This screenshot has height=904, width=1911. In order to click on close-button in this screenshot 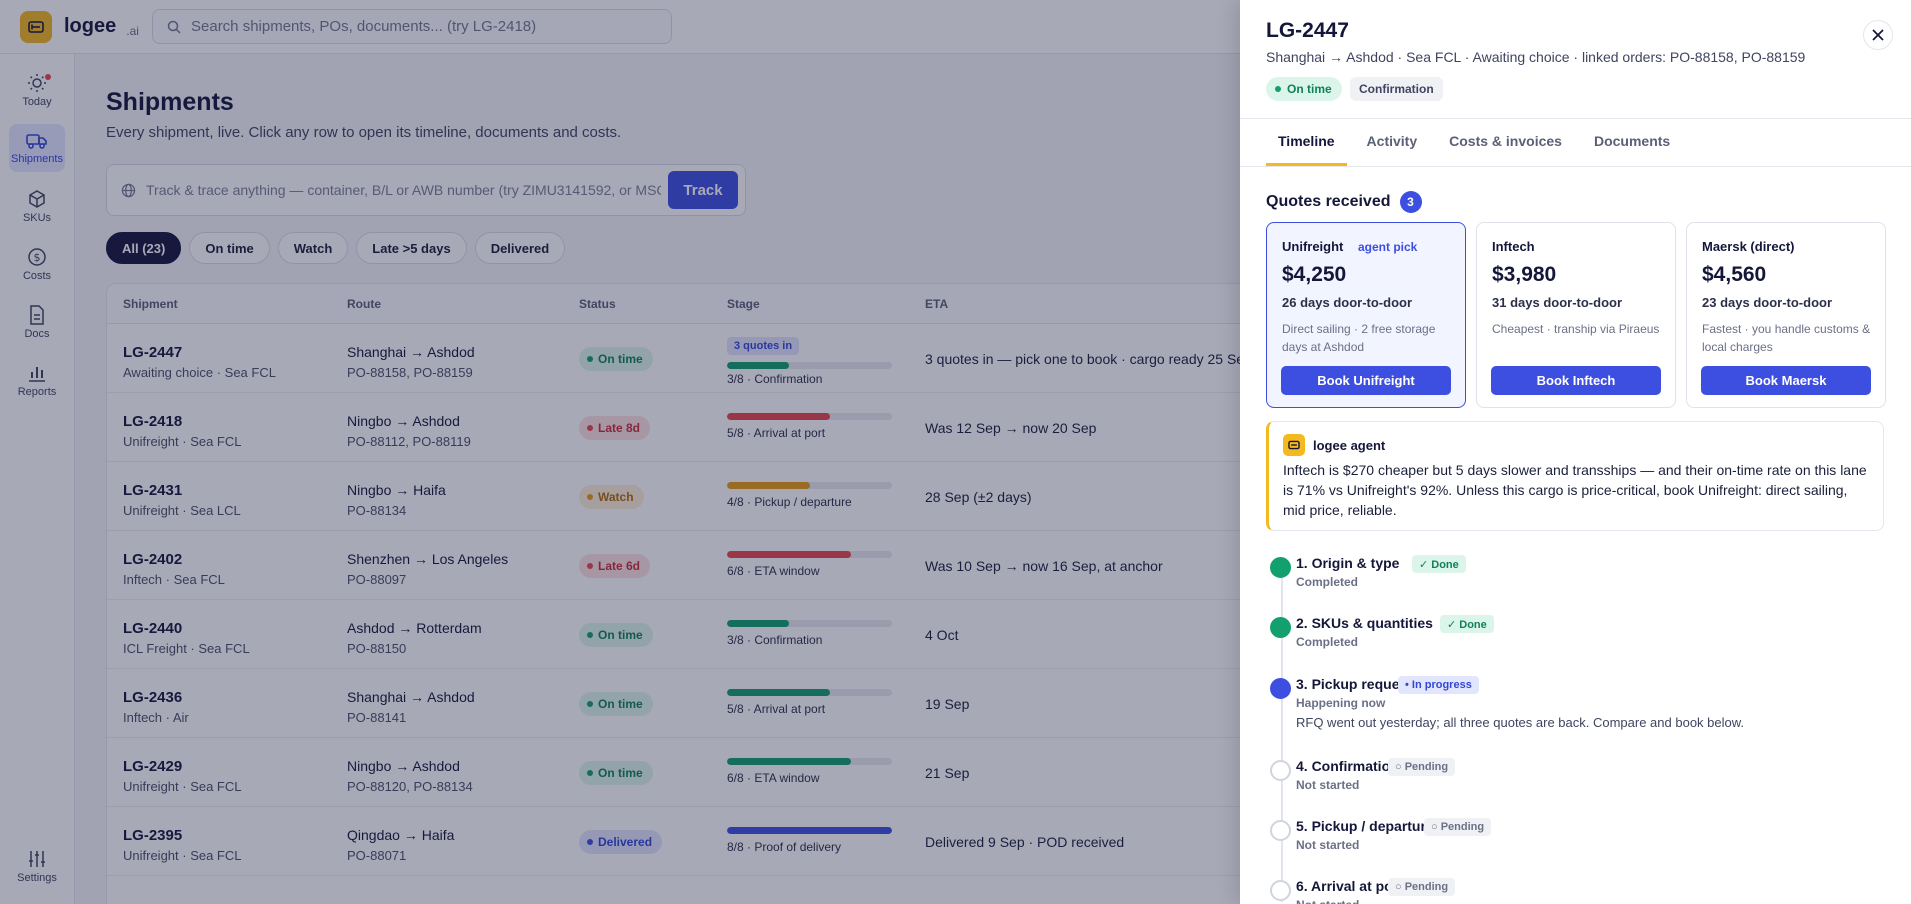, I will do `click(1878, 35)`.